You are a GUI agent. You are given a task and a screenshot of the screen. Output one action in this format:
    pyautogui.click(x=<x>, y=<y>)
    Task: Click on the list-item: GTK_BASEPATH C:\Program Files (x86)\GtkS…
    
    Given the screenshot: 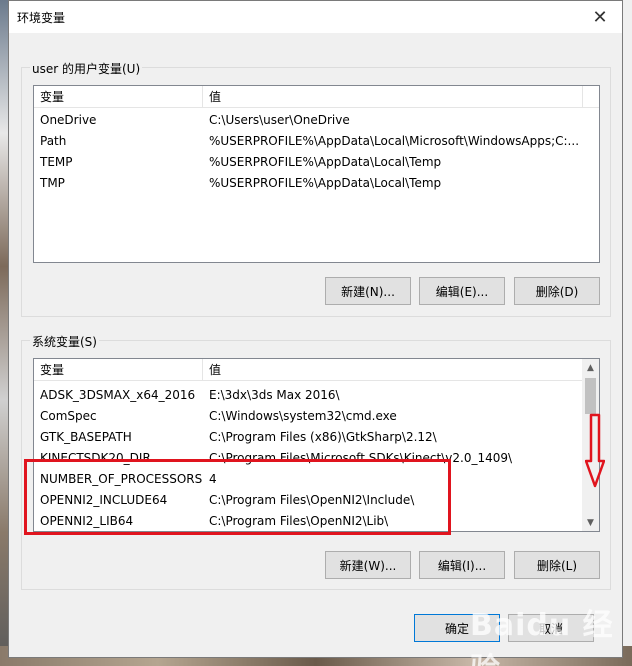 What is the action you would take?
    pyautogui.click(x=309, y=437)
    